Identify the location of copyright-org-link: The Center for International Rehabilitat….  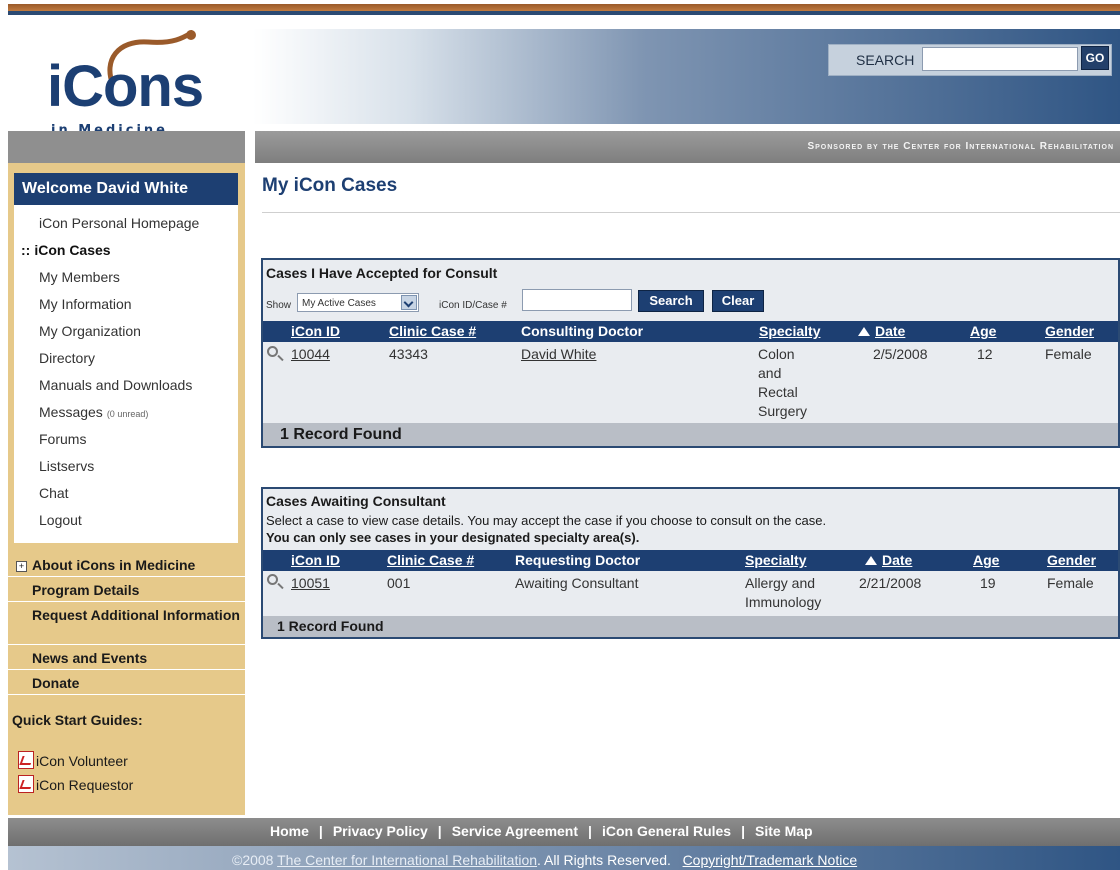
(407, 860).